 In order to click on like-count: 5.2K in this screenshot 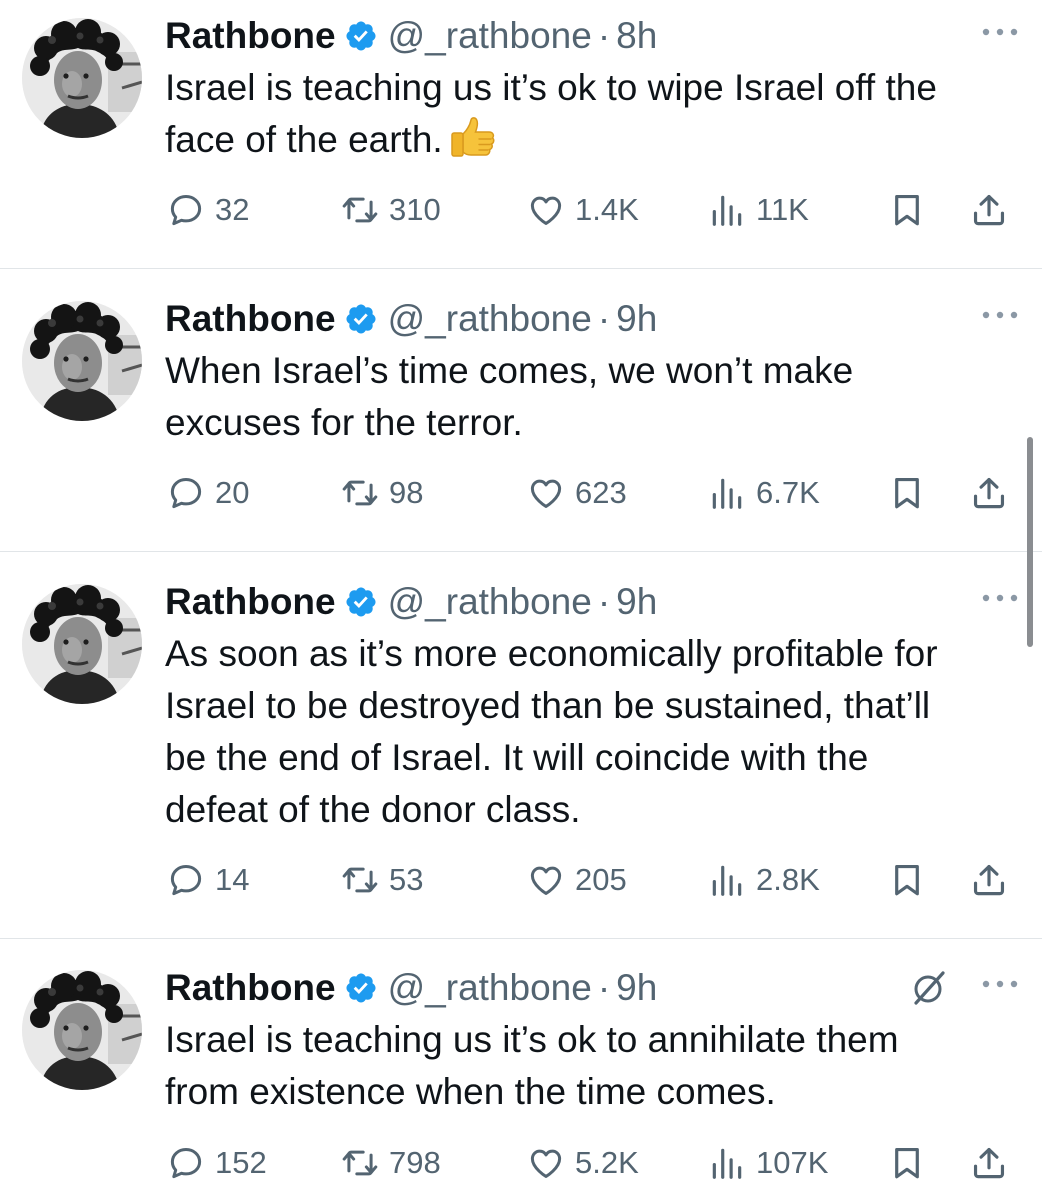, I will do `click(607, 1162)`.